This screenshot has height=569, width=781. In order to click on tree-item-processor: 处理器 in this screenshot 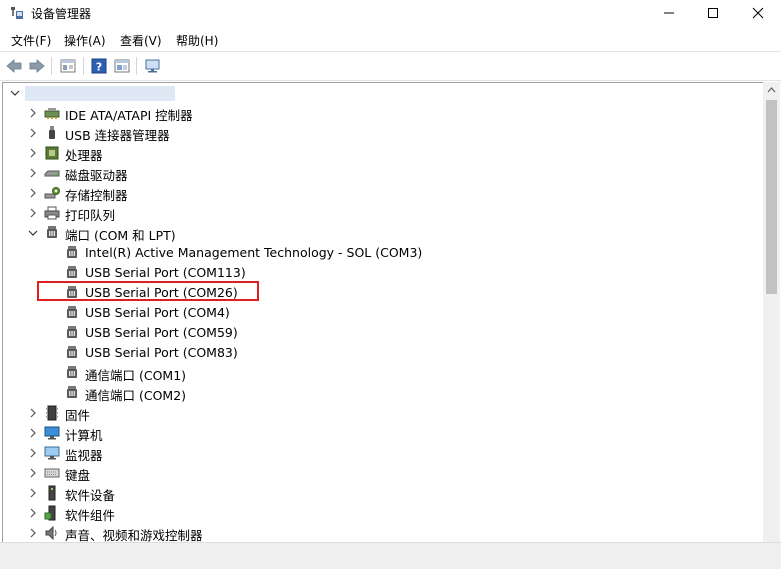, I will do `click(383, 153)`.